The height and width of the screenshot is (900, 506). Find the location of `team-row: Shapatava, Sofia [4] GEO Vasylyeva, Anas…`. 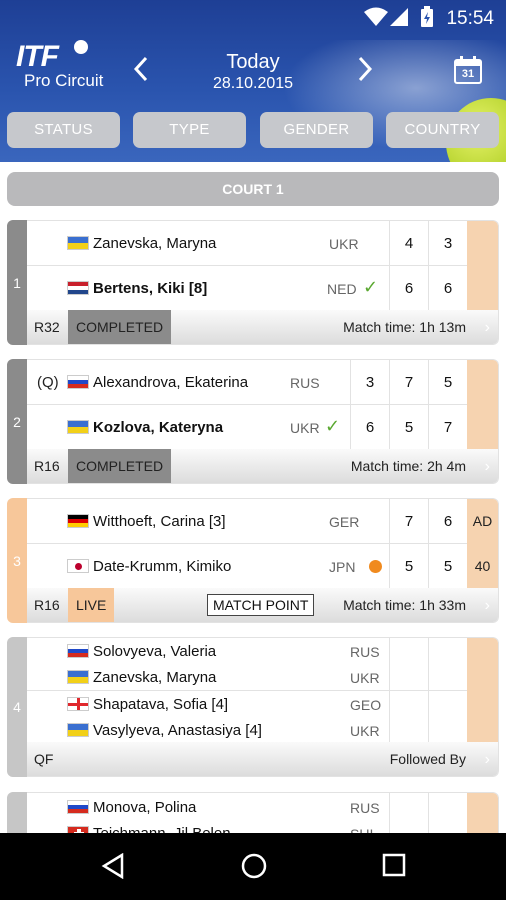

team-row: Shapatava, Sofia [4] GEO Vasylyeva, Anas… is located at coordinates (262, 717).